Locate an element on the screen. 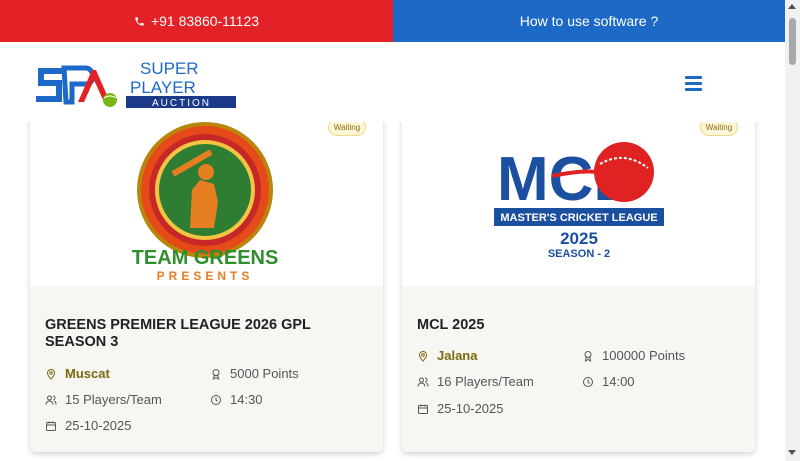 The height and width of the screenshot is (461, 800). scroll-down-arrow-icon is located at coordinates (792, 452).